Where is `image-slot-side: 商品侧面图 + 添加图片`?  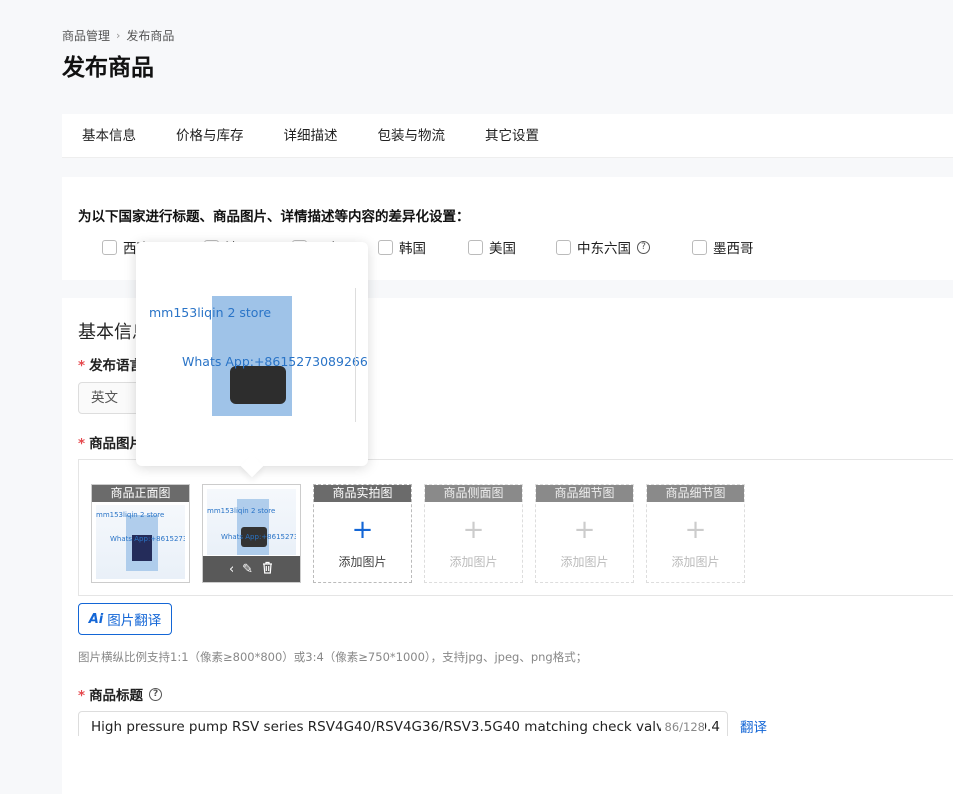
image-slot-side: 商品侧面图 + 添加图片 is located at coordinates (473, 533).